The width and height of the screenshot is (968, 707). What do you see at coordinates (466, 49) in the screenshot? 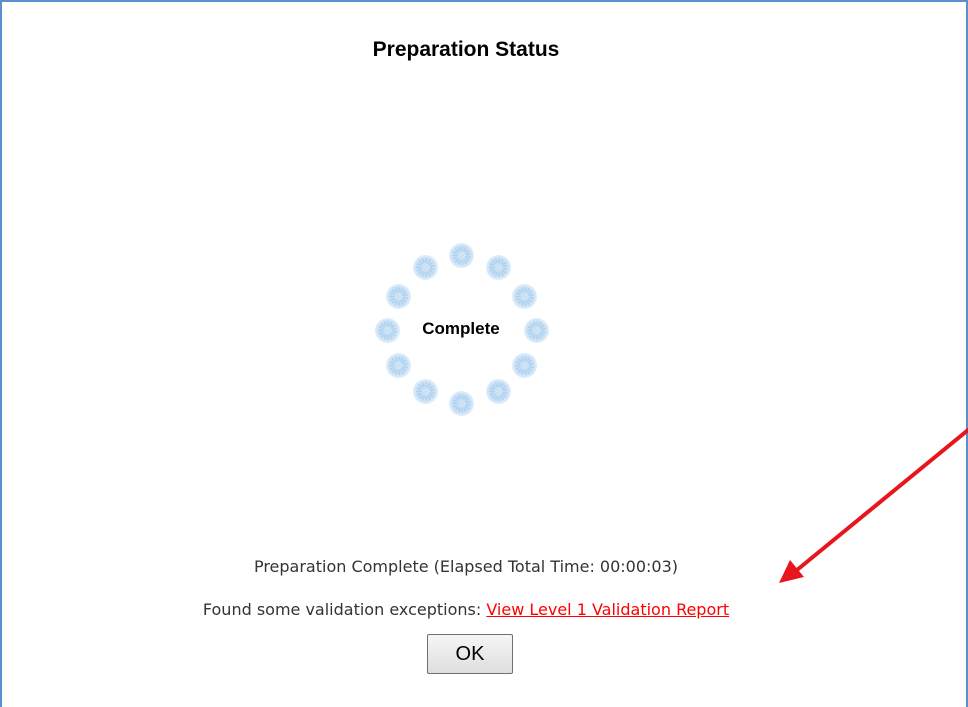
I see `dialog-title: Preparation Status` at bounding box center [466, 49].